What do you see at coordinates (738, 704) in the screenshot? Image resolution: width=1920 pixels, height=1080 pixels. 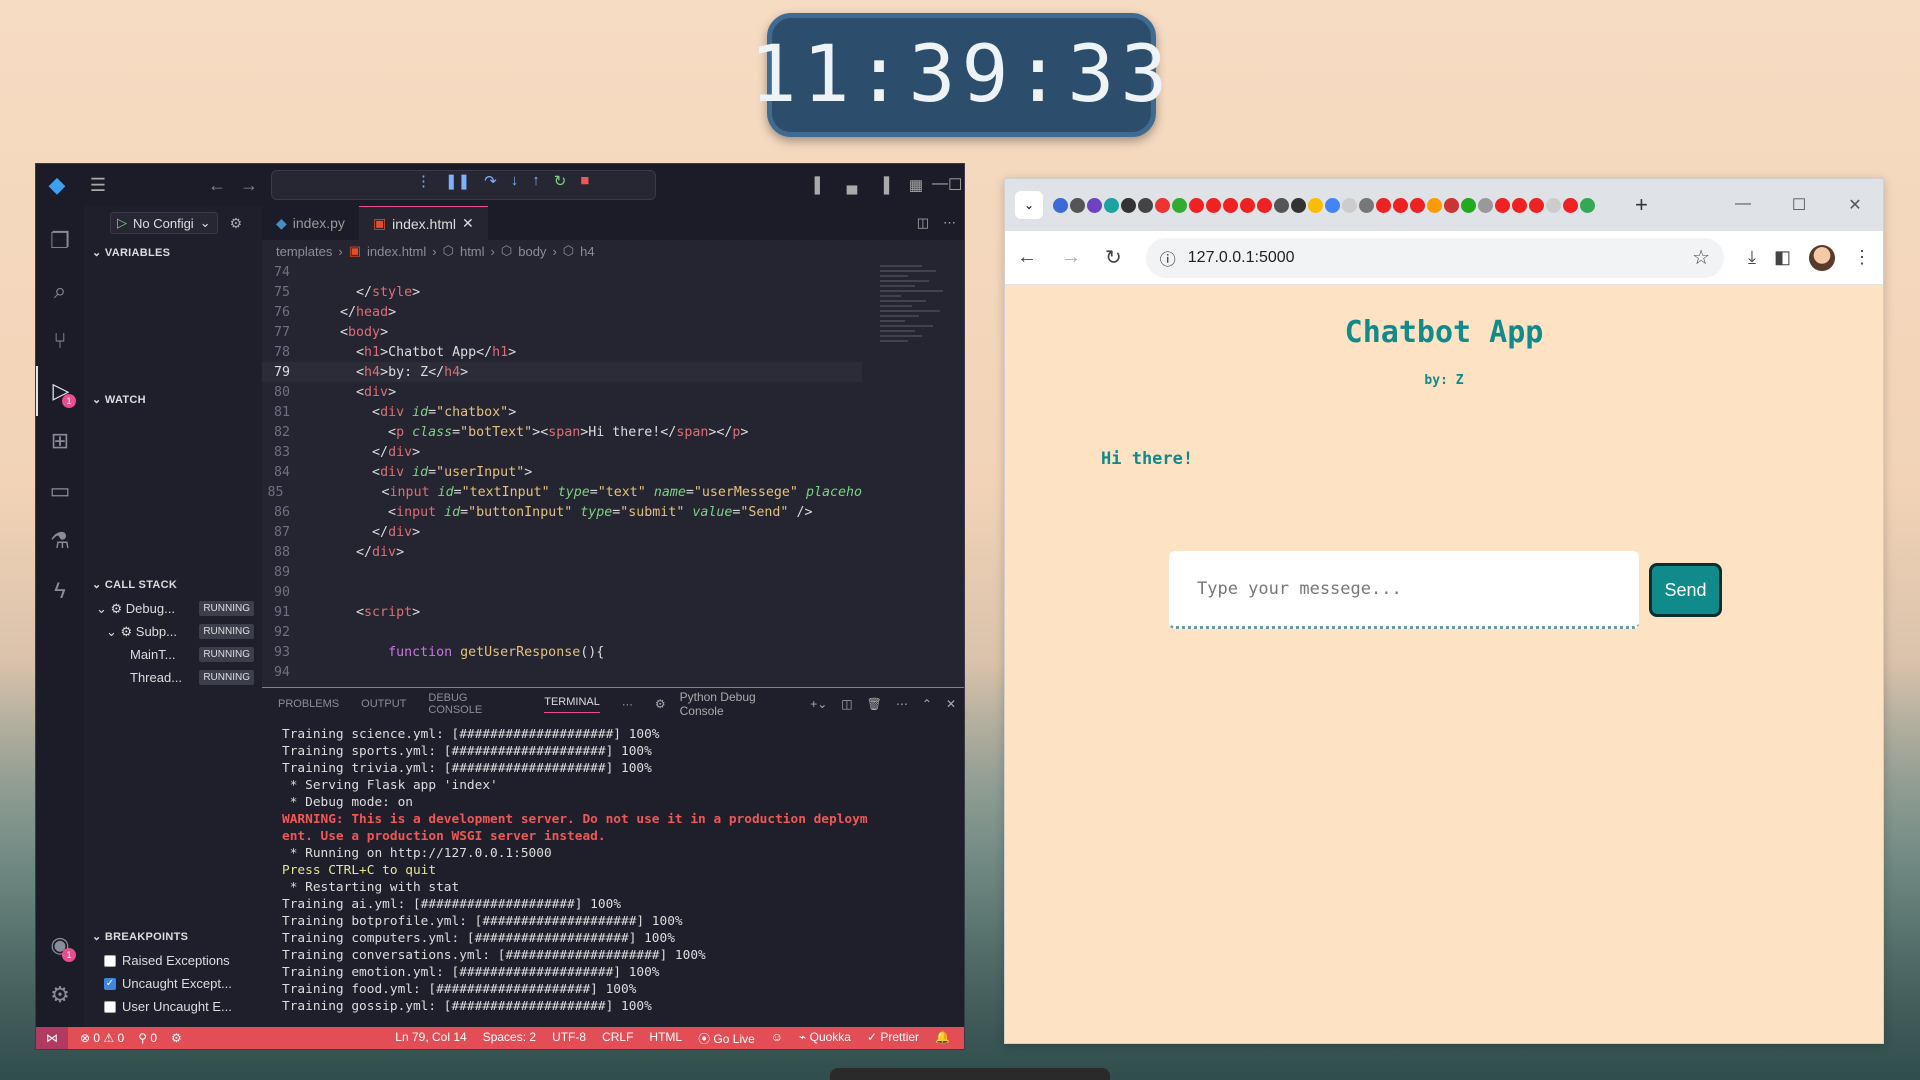 I see `terminal-name: Python Debug Console` at bounding box center [738, 704].